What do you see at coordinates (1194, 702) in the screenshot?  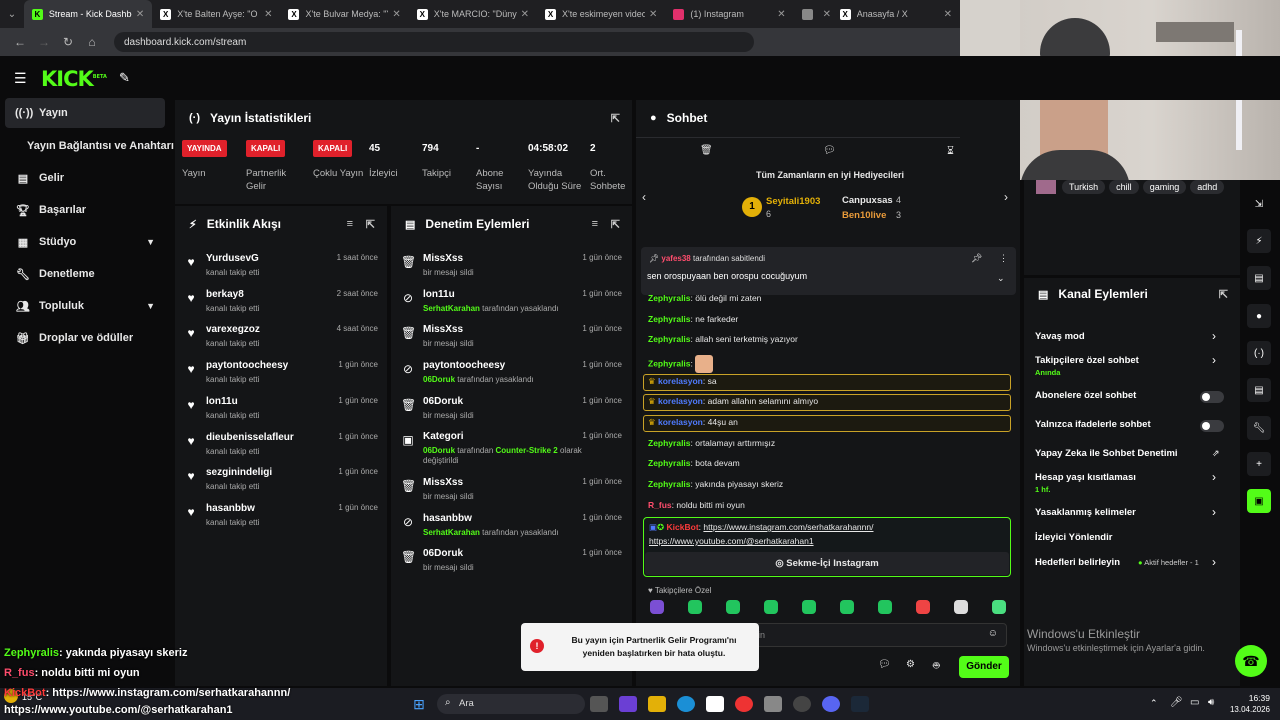 I see `network-icon: ▭` at bounding box center [1194, 702].